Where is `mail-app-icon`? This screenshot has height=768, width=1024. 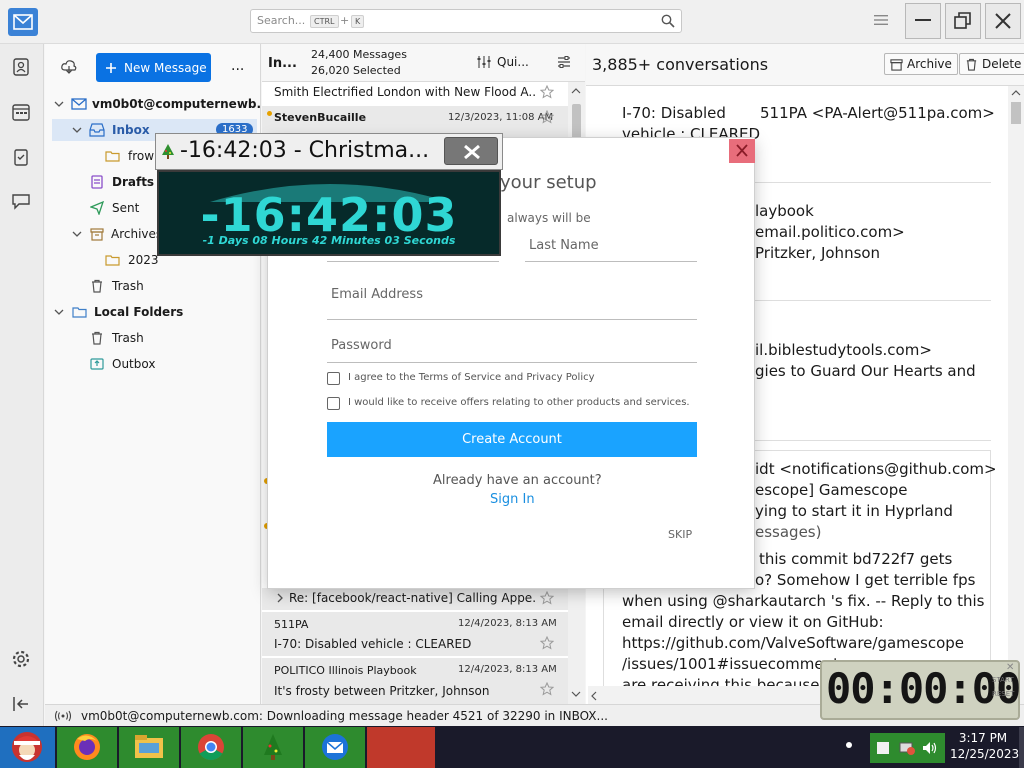 mail-app-icon is located at coordinates (23, 22).